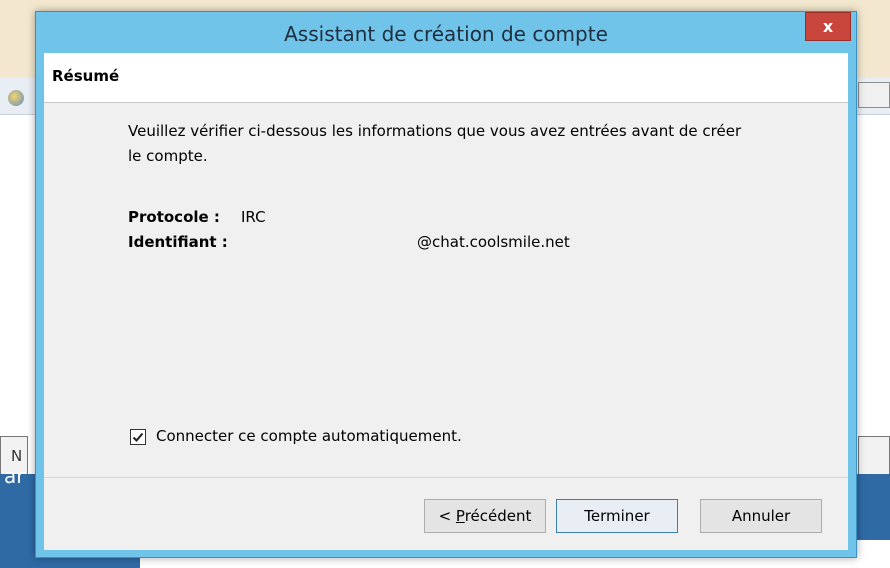  Describe the element at coordinates (446, 78) in the screenshot. I see `wizard-header: Résumé` at that location.